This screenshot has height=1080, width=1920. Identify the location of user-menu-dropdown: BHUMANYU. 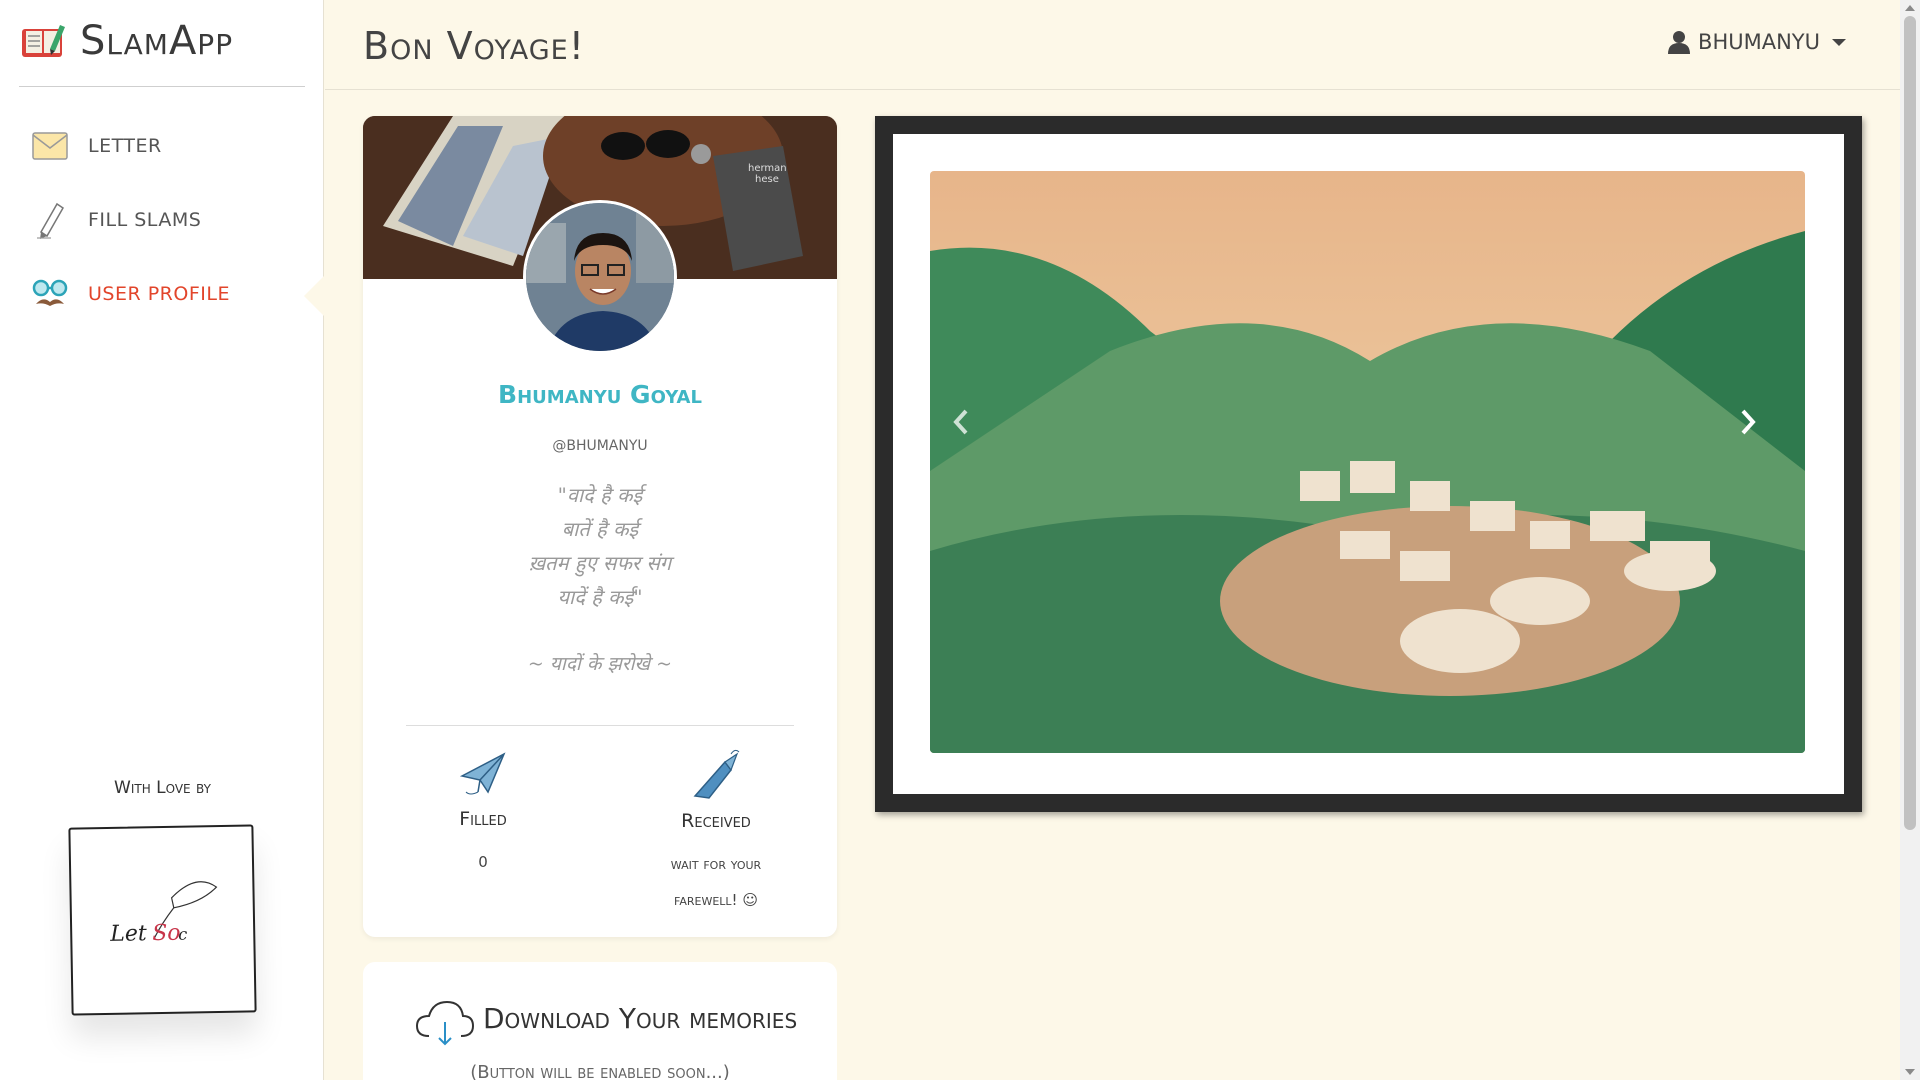
(1757, 42).